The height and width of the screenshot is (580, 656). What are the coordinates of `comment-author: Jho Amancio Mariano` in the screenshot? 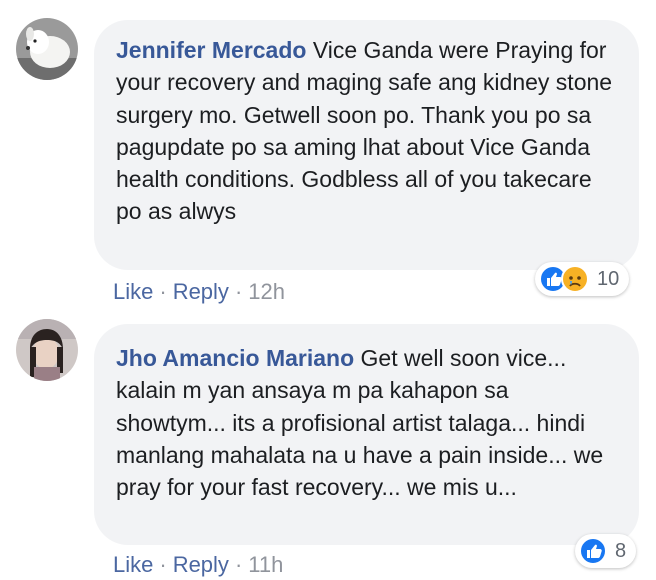 It's located at (235, 358).